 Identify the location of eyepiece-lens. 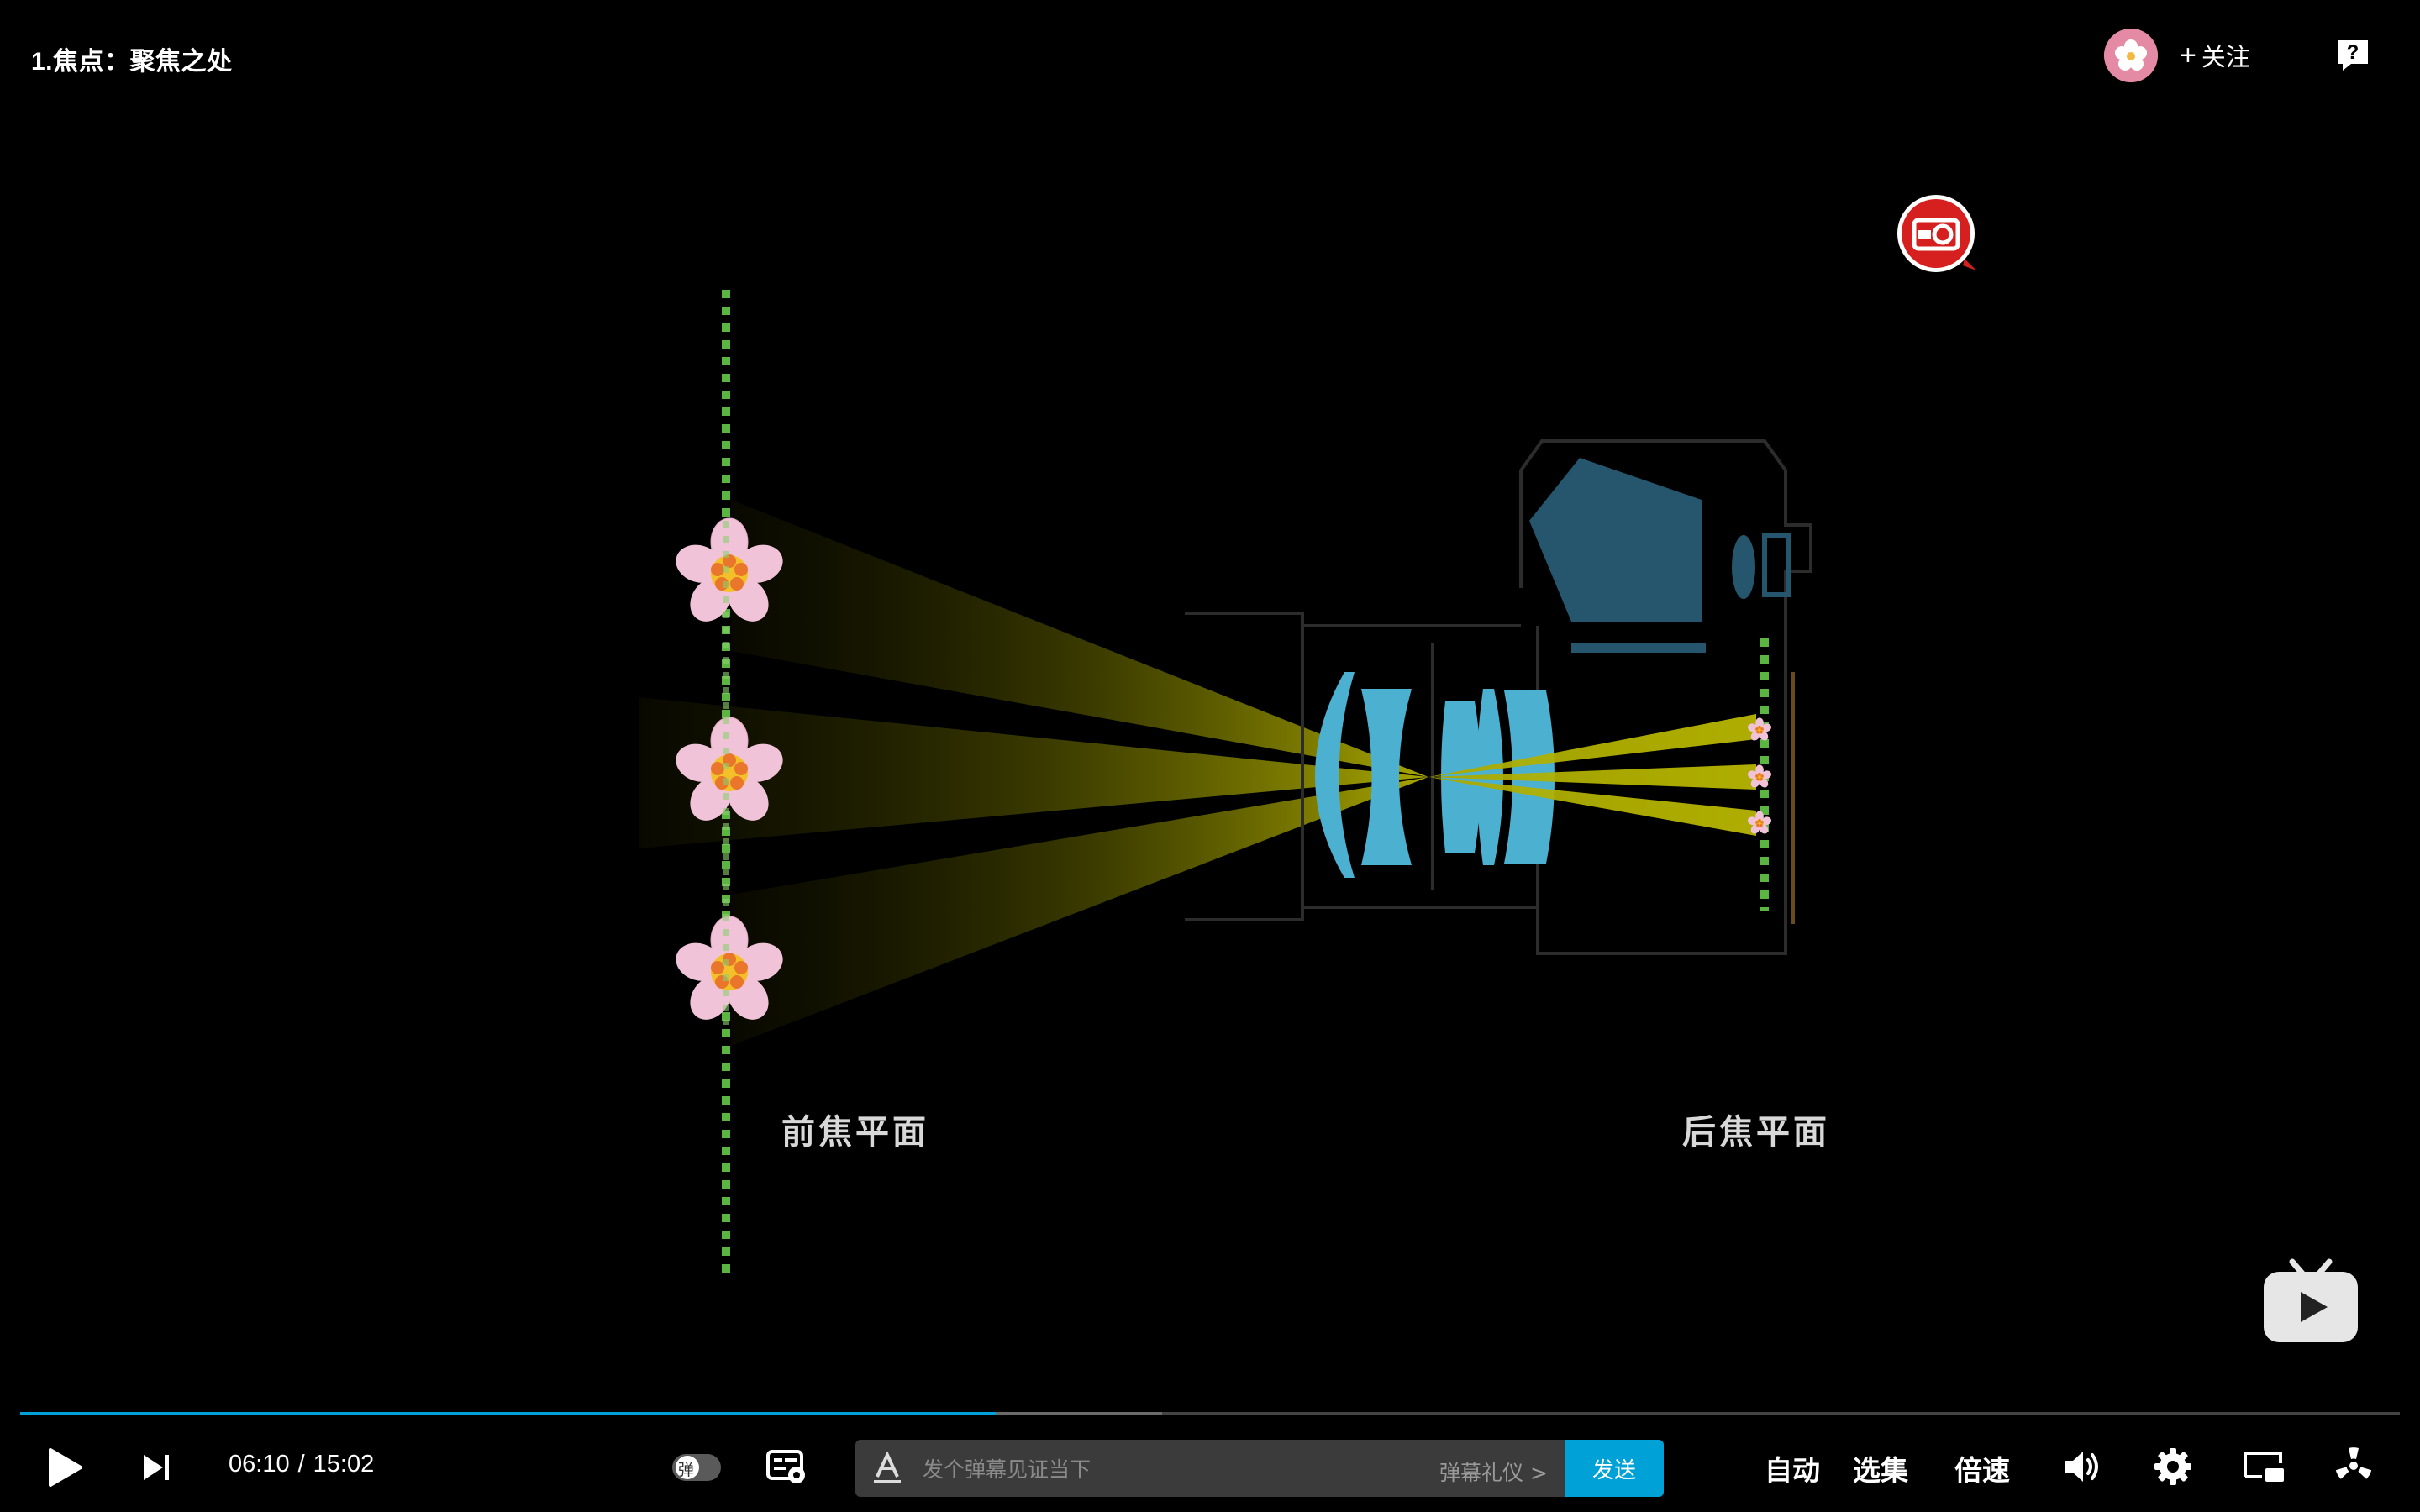
(1743, 567).